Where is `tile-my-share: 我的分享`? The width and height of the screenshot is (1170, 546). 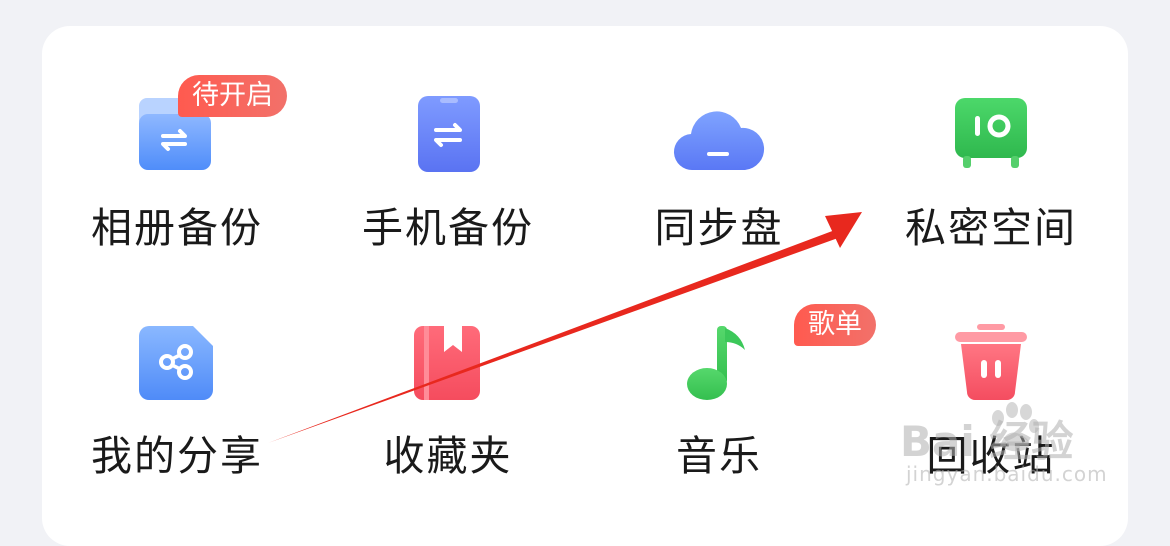
tile-my-share: 我的分享 is located at coordinates (177, 367).